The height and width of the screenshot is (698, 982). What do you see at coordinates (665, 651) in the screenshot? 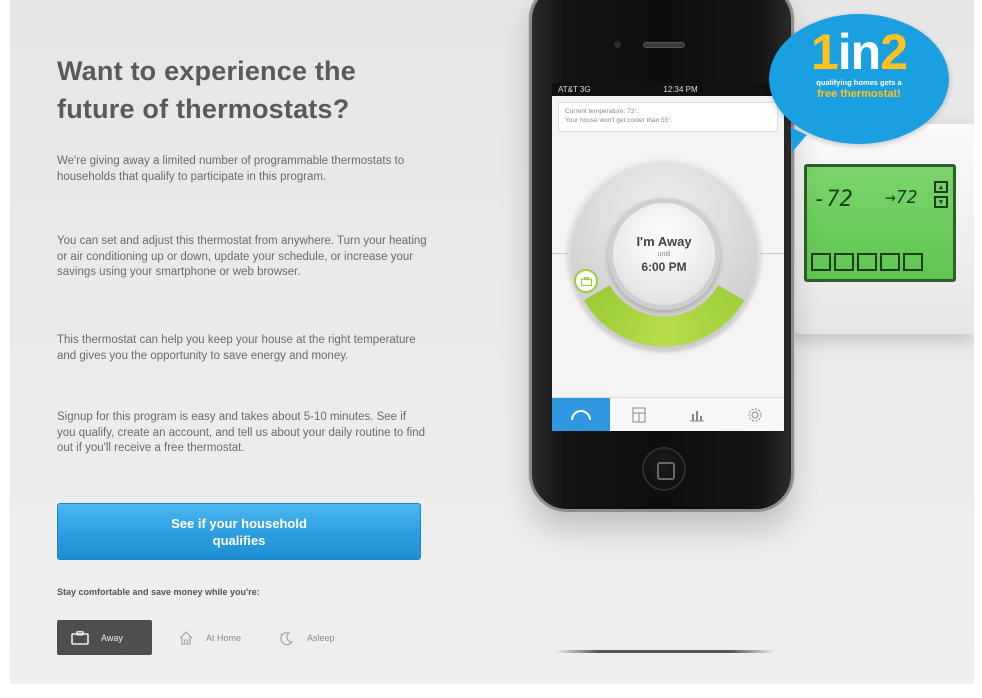
I see `phone-reflection` at bounding box center [665, 651].